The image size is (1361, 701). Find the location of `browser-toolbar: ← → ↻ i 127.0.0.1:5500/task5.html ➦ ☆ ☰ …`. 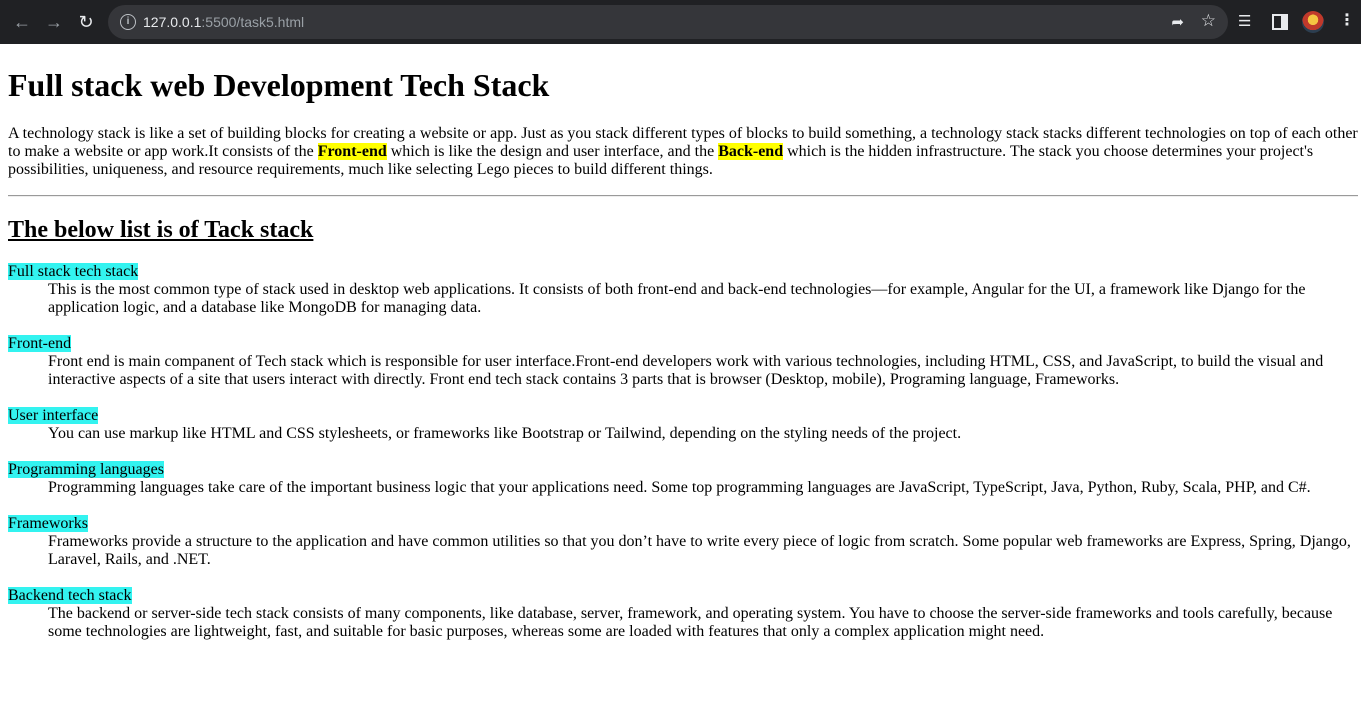

browser-toolbar: ← → ↻ i 127.0.0.1:5500/task5.html ➦ ☆ ☰ … is located at coordinates (680, 22).